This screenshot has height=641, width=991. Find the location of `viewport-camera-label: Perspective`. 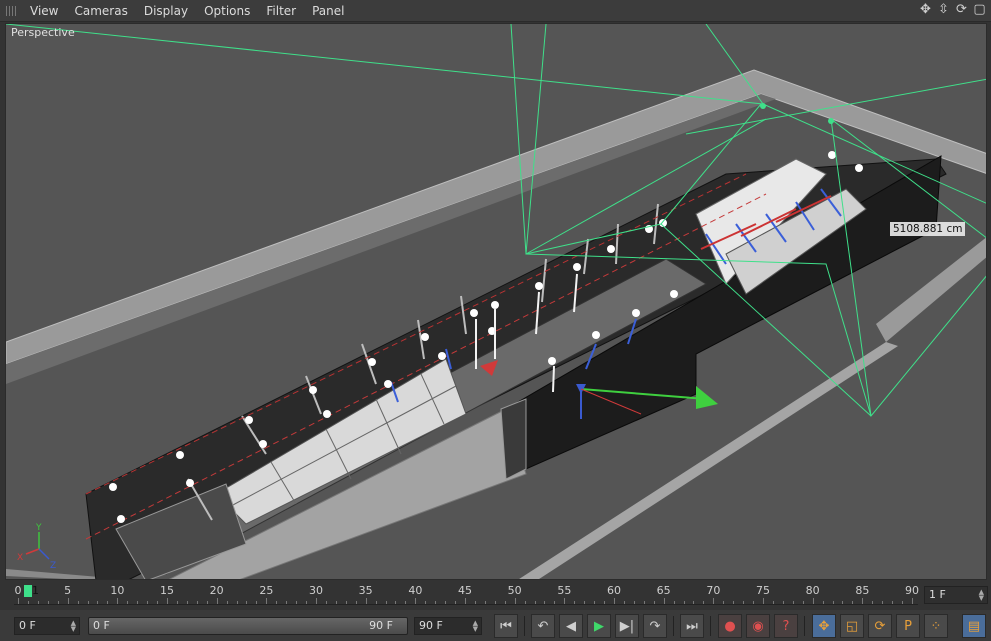

viewport-camera-label: Perspective is located at coordinates (43, 32).